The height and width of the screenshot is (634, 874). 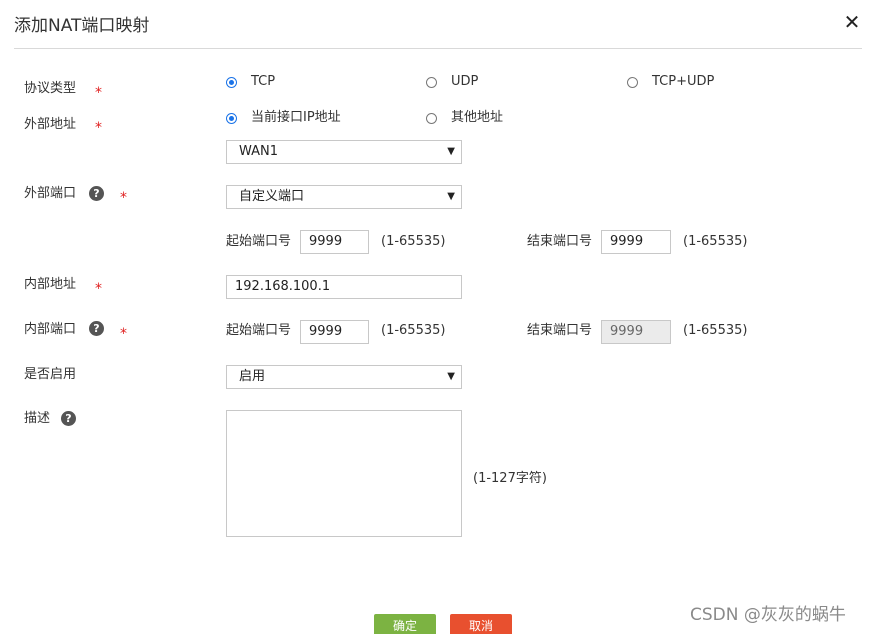 I want to click on radio-current-interface-ip-label: 当前接口IP地址, so click(x=296, y=117).